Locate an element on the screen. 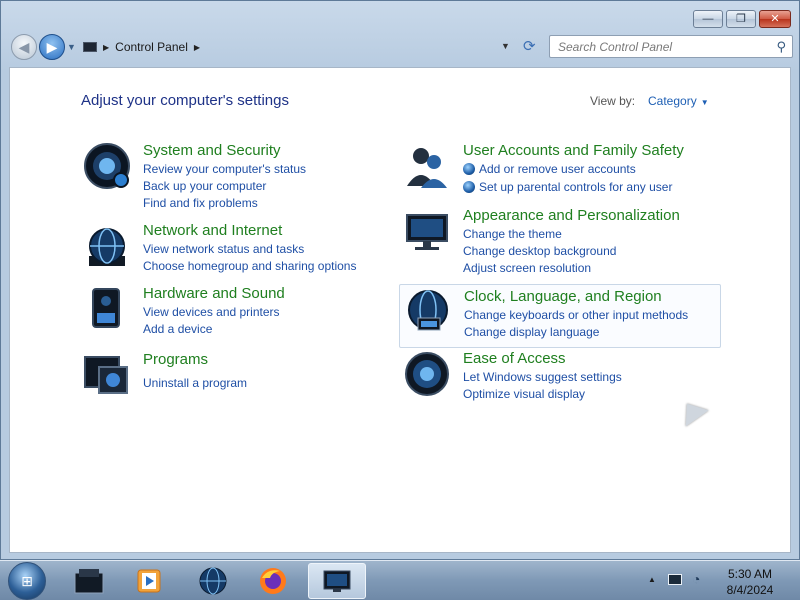 Image resolution: width=800 pixels, height=600 pixels. back-arrow-icon: ◀ is located at coordinates (24, 46).